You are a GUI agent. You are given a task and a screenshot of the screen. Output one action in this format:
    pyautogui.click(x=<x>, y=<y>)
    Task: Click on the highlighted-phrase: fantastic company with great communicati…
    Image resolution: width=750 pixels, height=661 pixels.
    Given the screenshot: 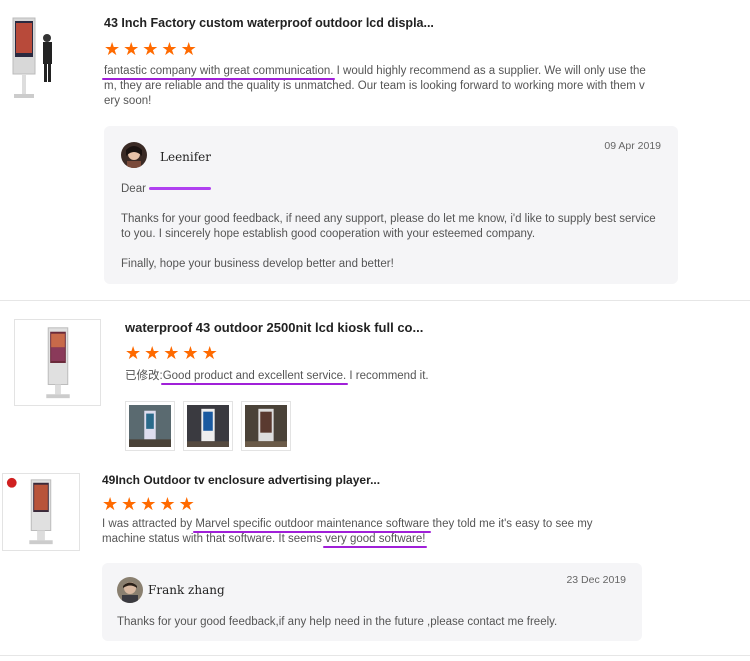 What is the action you would take?
    pyautogui.click(x=219, y=71)
    